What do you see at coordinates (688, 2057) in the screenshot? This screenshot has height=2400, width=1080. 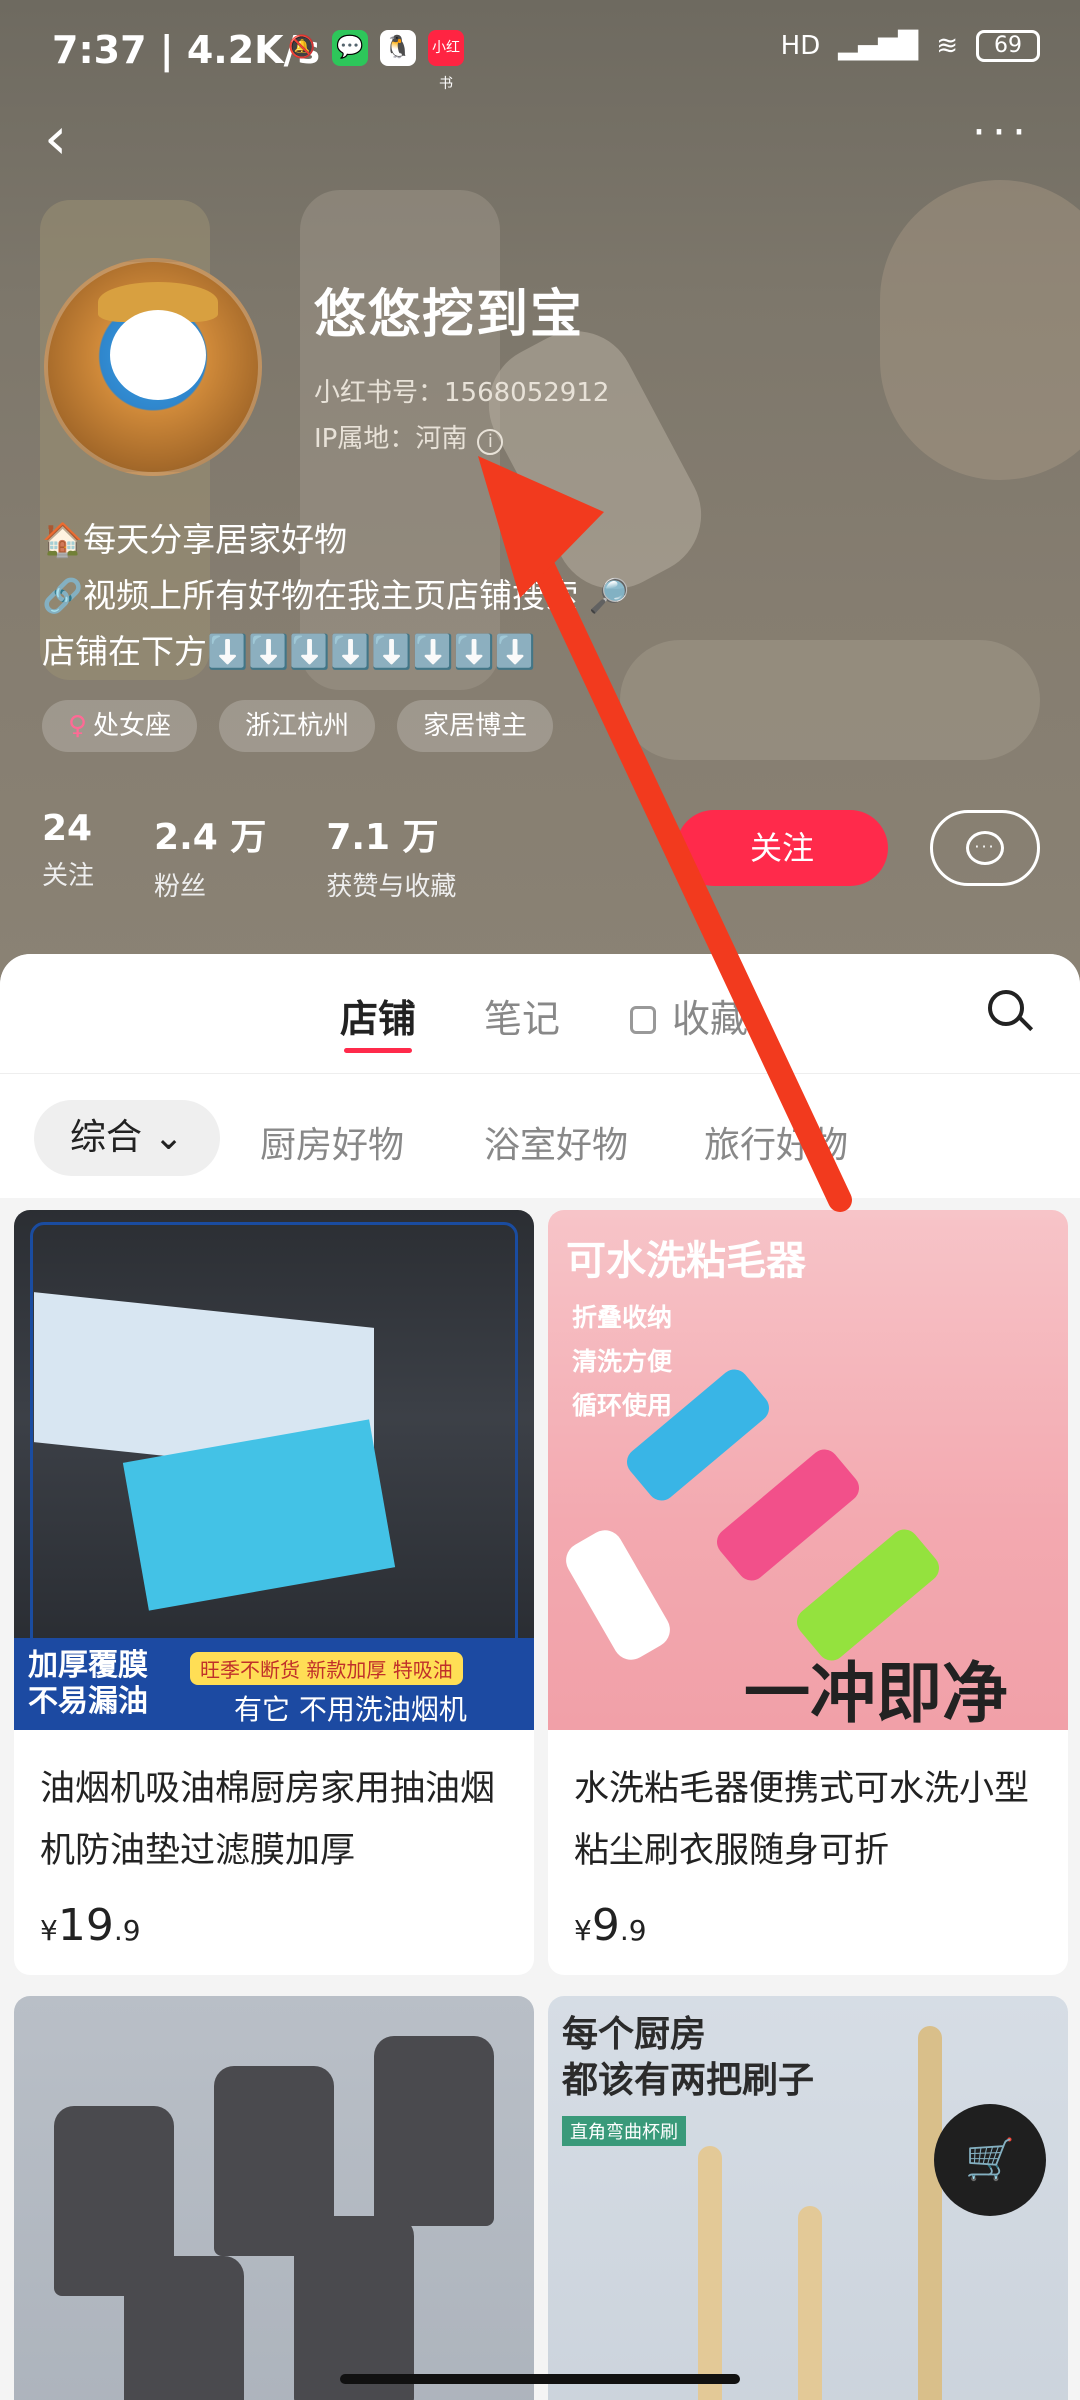 I see `image-caption: 每个厨房 都该有两把刷子` at bounding box center [688, 2057].